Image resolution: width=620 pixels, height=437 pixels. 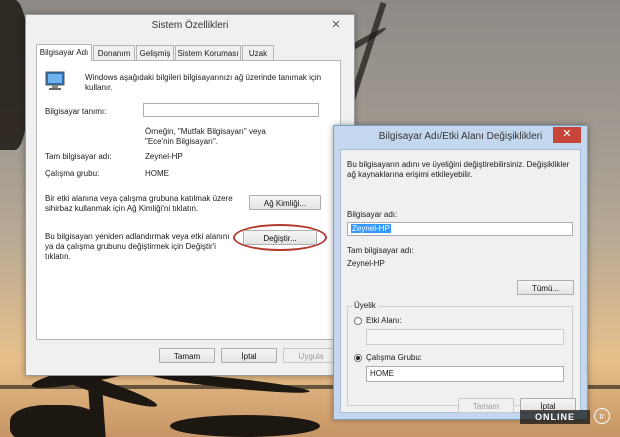 I want to click on computer-name-selection: Zeynel-HP, so click(x=371, y=228).